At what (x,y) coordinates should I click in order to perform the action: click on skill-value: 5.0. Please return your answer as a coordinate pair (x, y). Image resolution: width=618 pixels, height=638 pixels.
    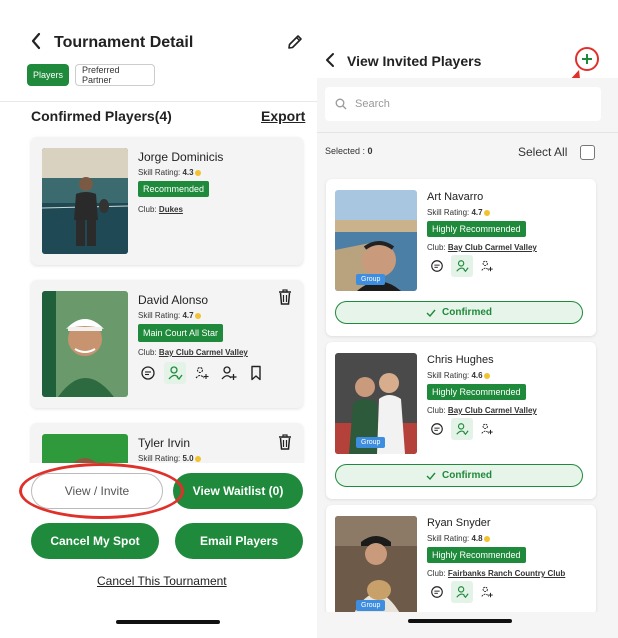
    Looking at the image, I should click on (188, 458).